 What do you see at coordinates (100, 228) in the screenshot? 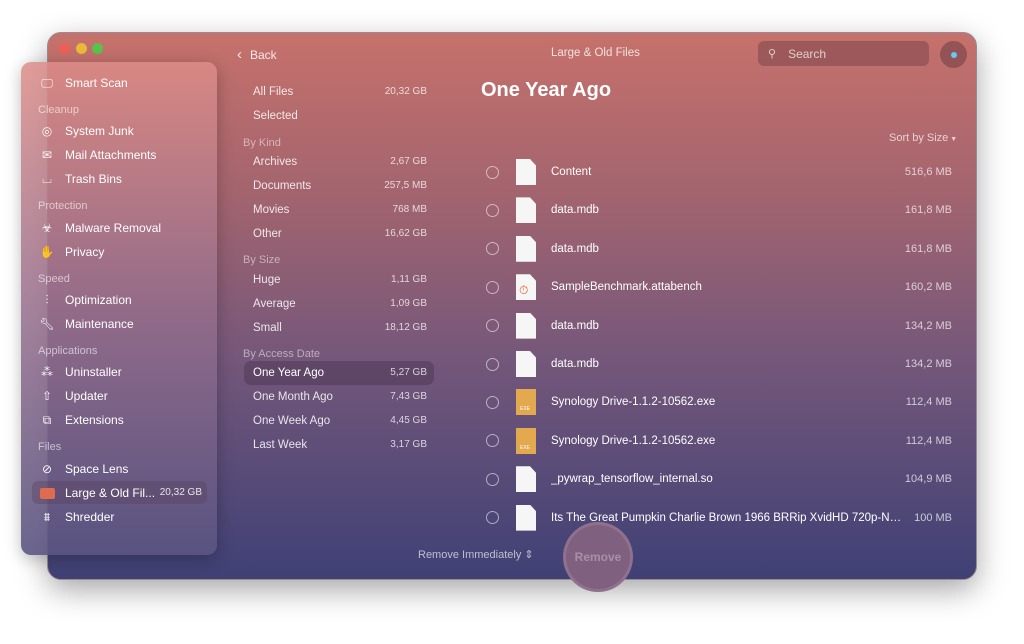
I see `sidebar-item-malware-removal: ☣ Malware Removal` at bounding box center [100, 228].